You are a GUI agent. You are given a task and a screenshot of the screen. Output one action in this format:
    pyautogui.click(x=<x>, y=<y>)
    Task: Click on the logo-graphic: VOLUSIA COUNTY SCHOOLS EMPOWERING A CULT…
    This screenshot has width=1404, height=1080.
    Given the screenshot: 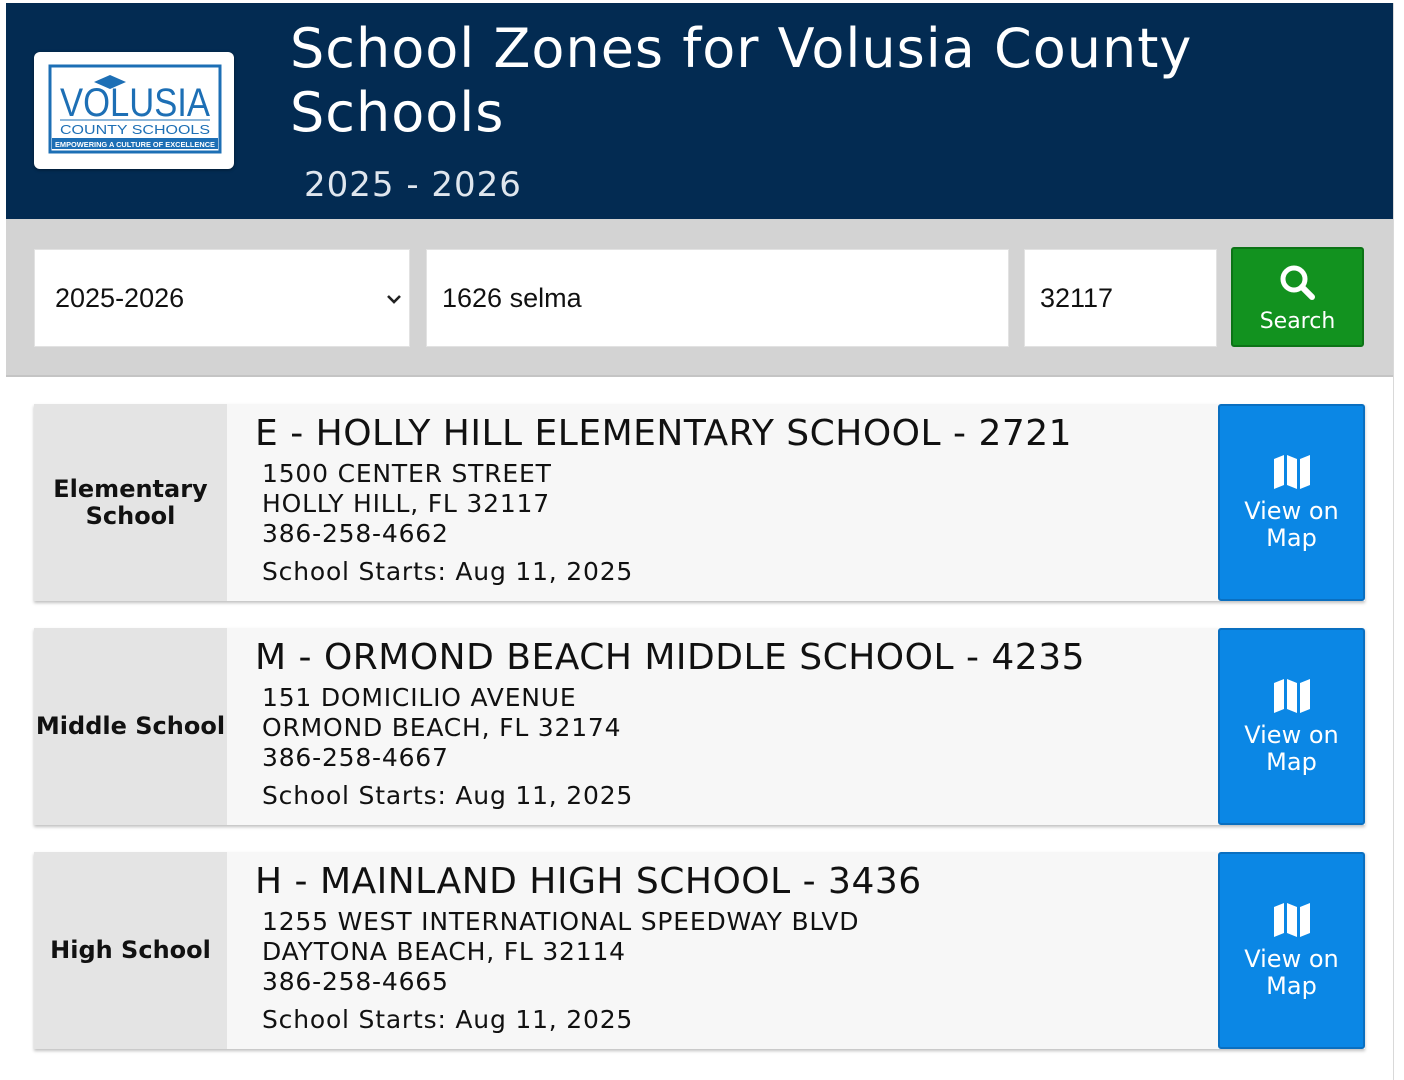 What is the action you would take?
    pyautogui.click(x=135, y=109)
    